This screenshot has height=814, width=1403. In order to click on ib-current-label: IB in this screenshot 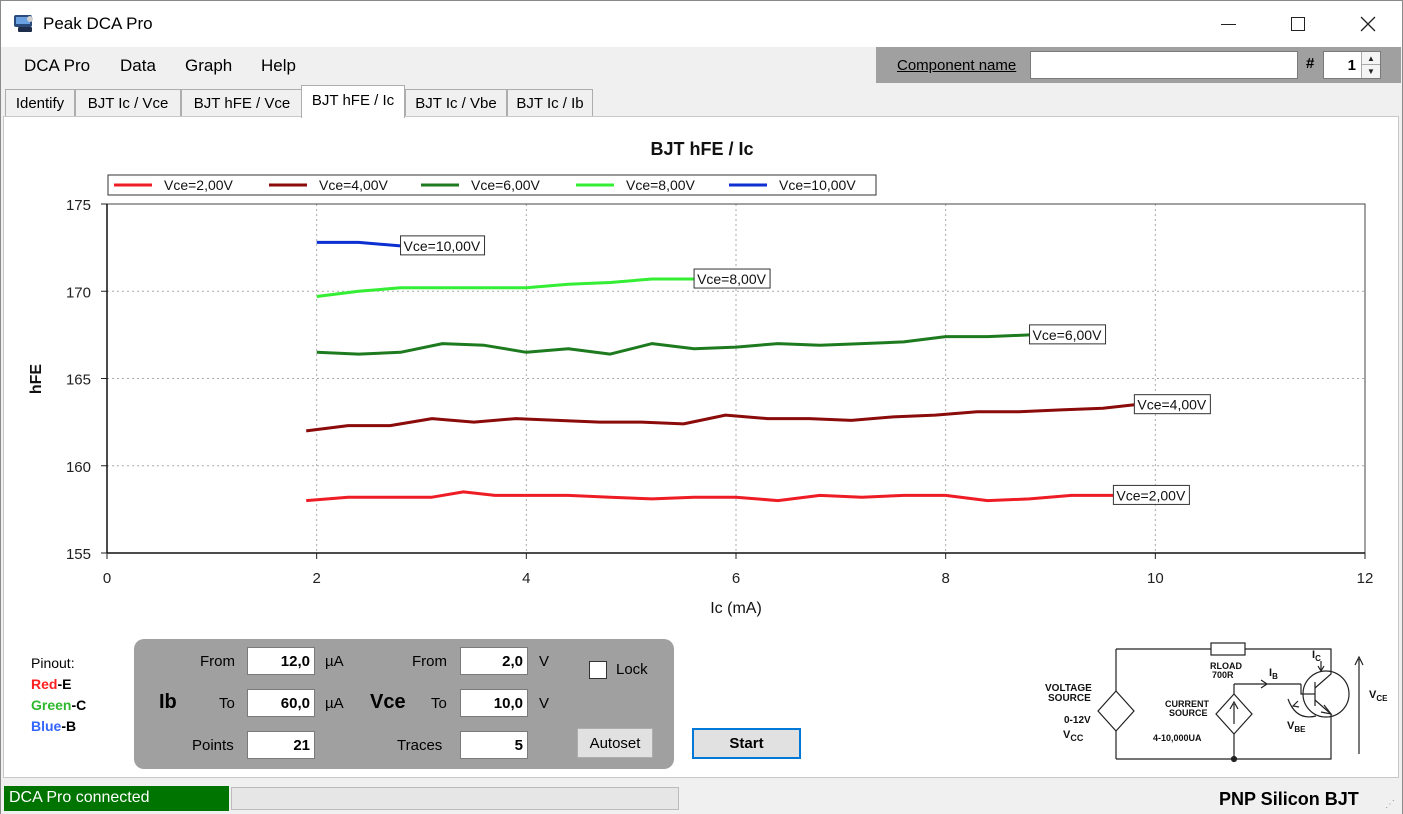, I will do `click(1273, 674)`.